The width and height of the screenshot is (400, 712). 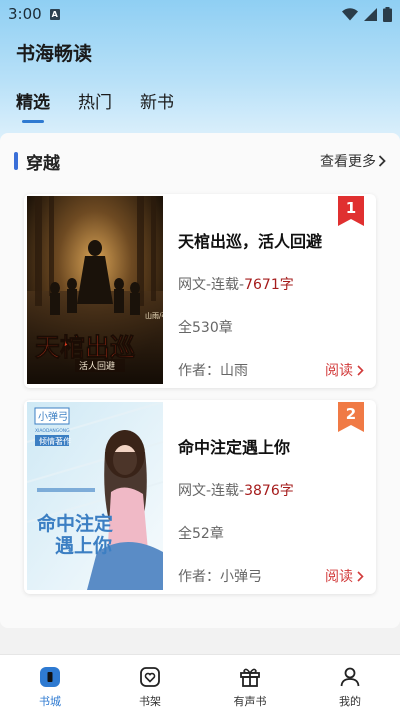 I want to click on nav-bookshelf: 书架, so click(x=150, y=683).